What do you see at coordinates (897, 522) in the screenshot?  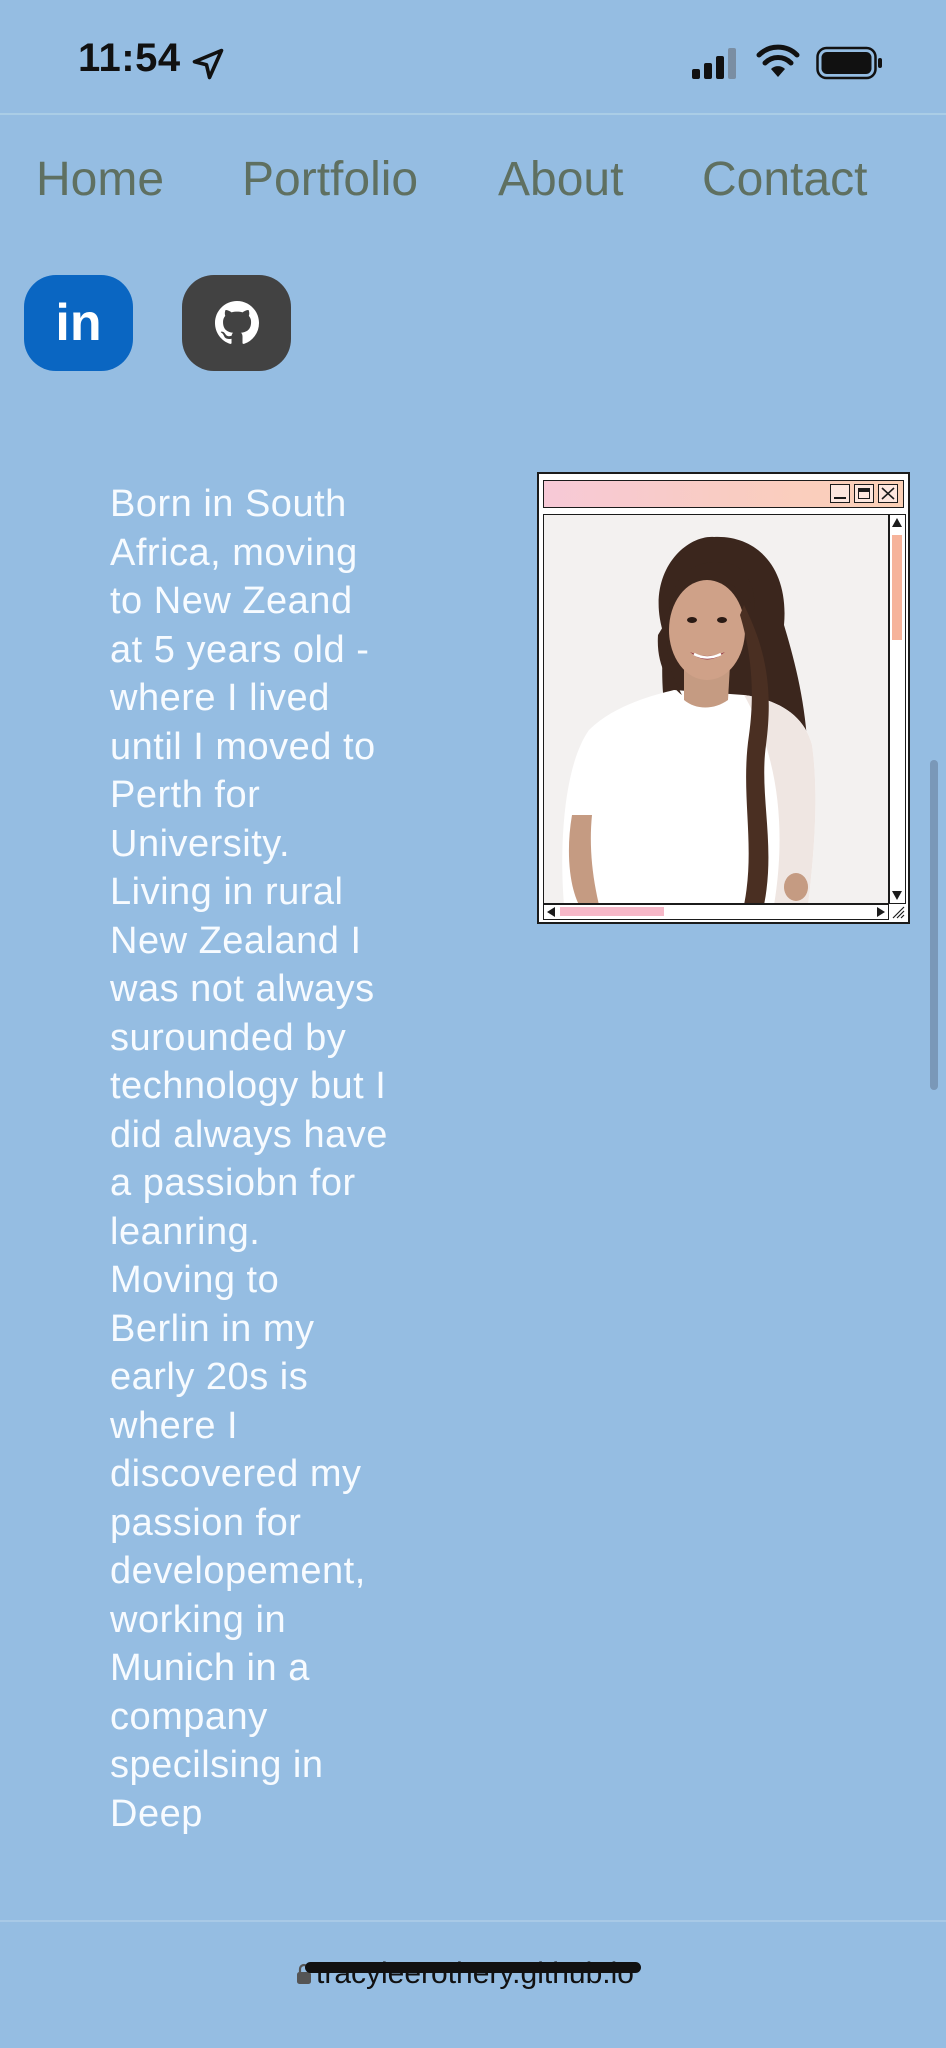 I see `scroll-up-arrow-icon` at bounding box center [897, 522].